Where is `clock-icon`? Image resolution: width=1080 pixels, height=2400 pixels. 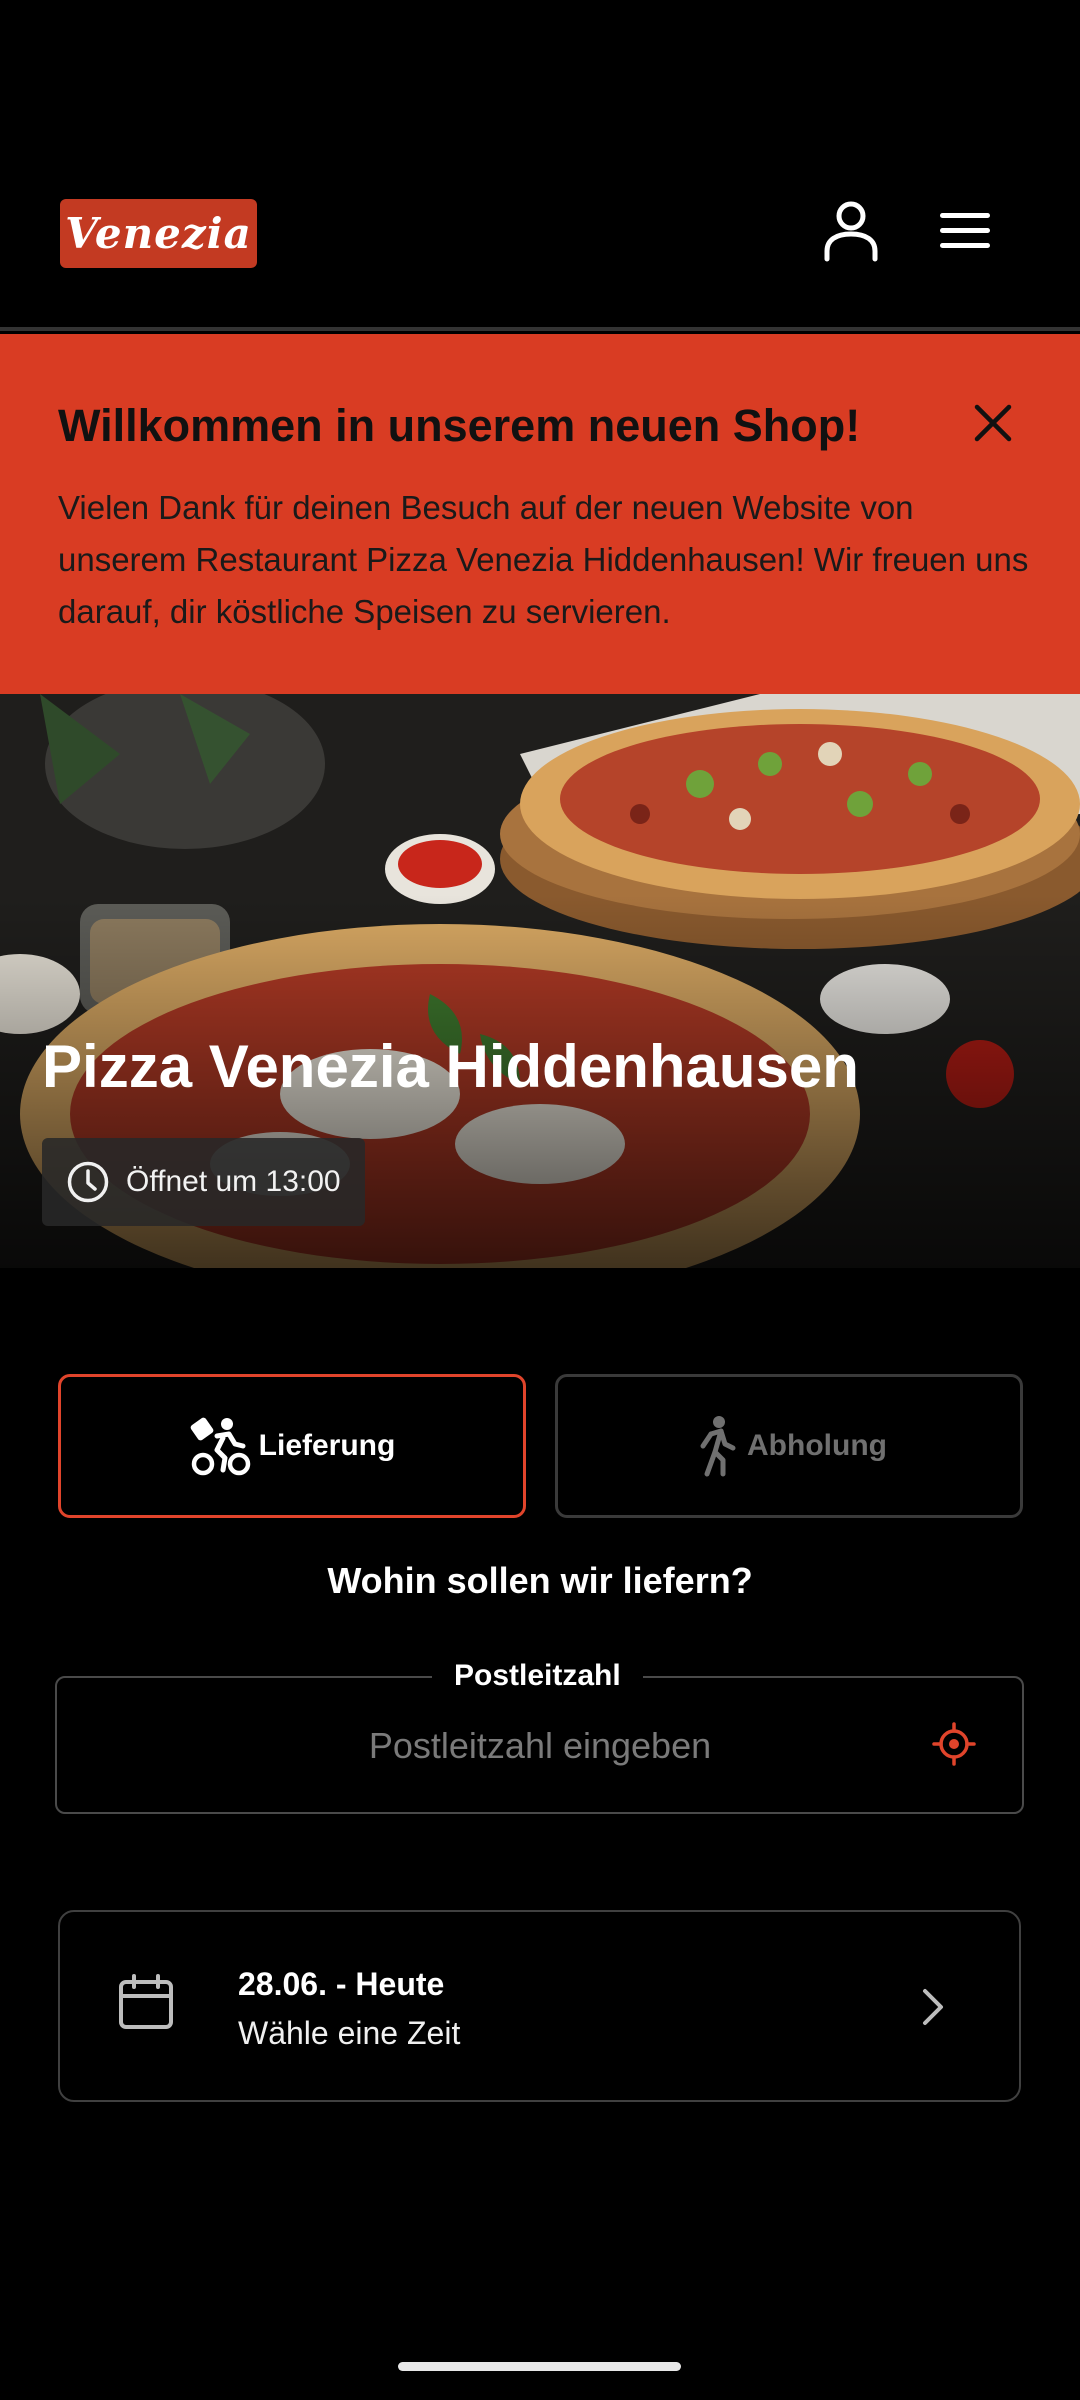
clock-icon is located at coordinates (88, 1182).